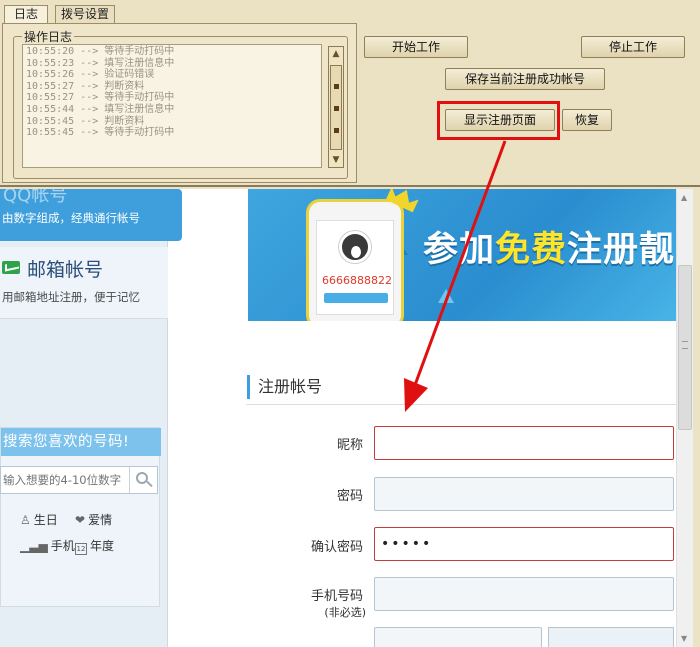 Image resolution: width=700 pixels, height=647 pixels. What do you see at coordinates (524, 494) in the screenshot?
I see `password-input` at bounding box center [524, 494].